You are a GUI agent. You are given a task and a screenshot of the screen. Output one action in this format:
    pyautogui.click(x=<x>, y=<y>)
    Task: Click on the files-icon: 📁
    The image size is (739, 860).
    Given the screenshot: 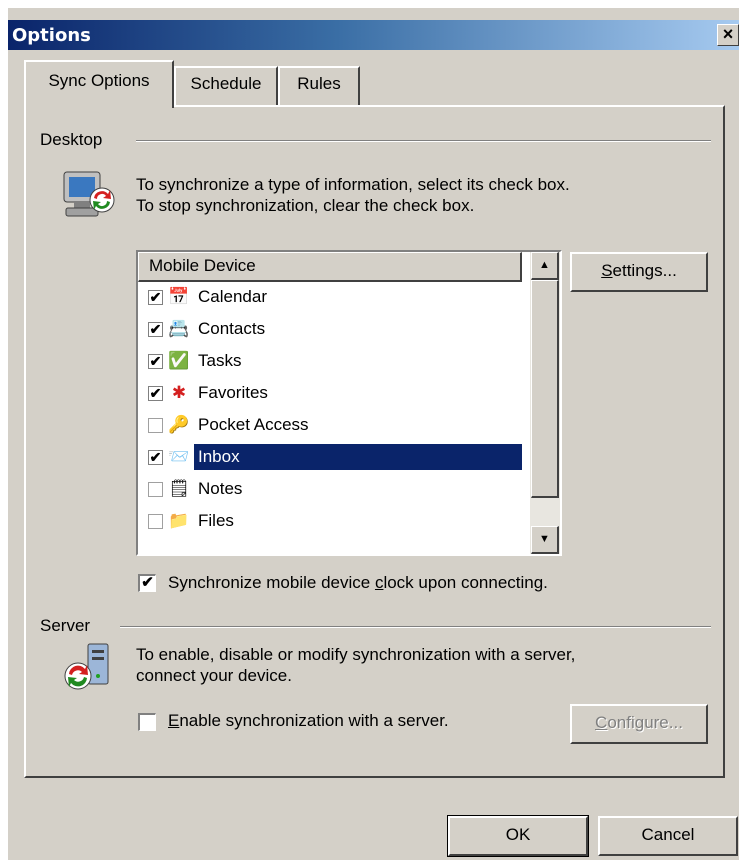 What is the action you would take?
    pyautogui.click(x=179, y=520)
    